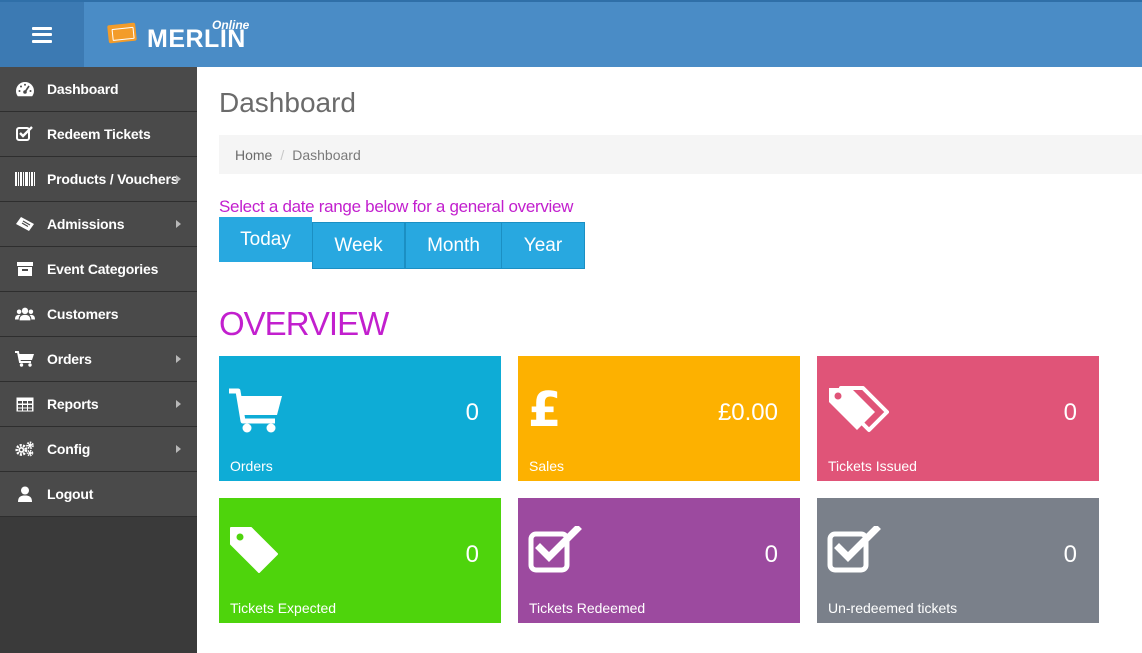 This screenshot has width=1142, height=653. Describe the element at coordinates (103, 269) in the screenshot. I see `sidebar-item-label: Event Categories` at that location.